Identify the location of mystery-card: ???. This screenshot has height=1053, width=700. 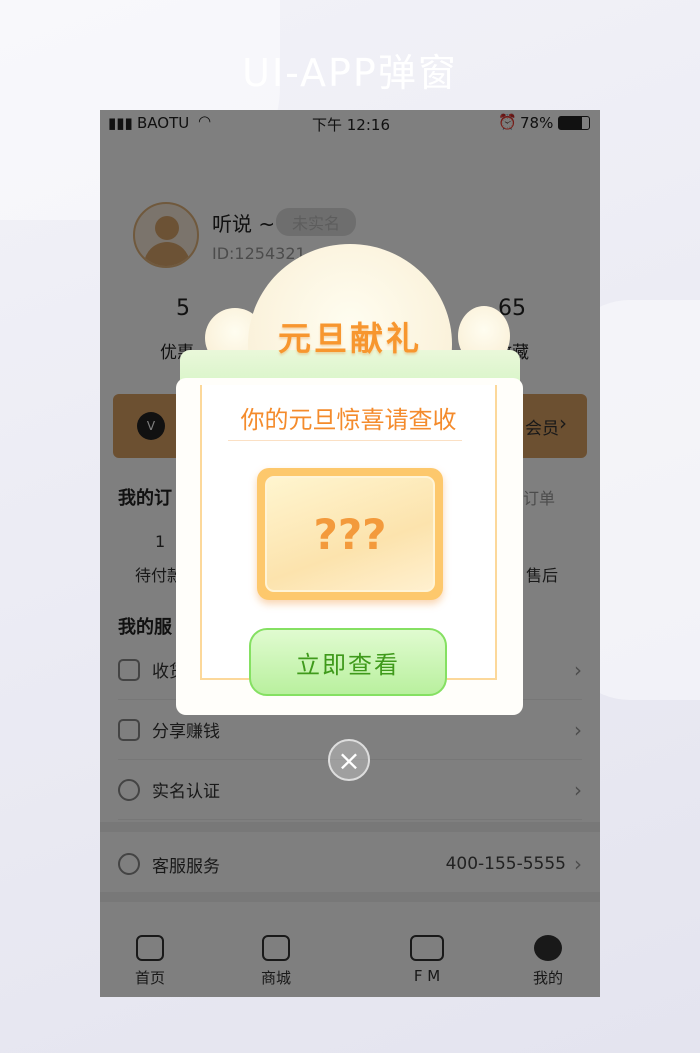
(350, 534).